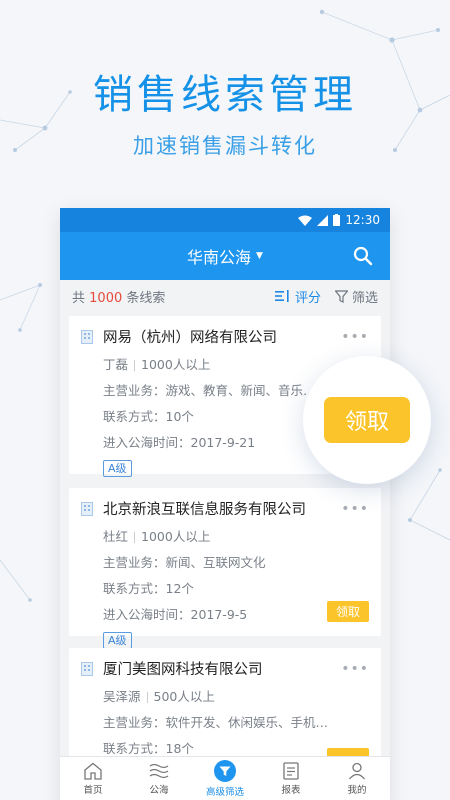 This screenshot has height=800, width=450. What do you see at coordinates (106, 298) in the screenshot?
I see `lead-count-number: 1000` at bounding box center [106, 298].